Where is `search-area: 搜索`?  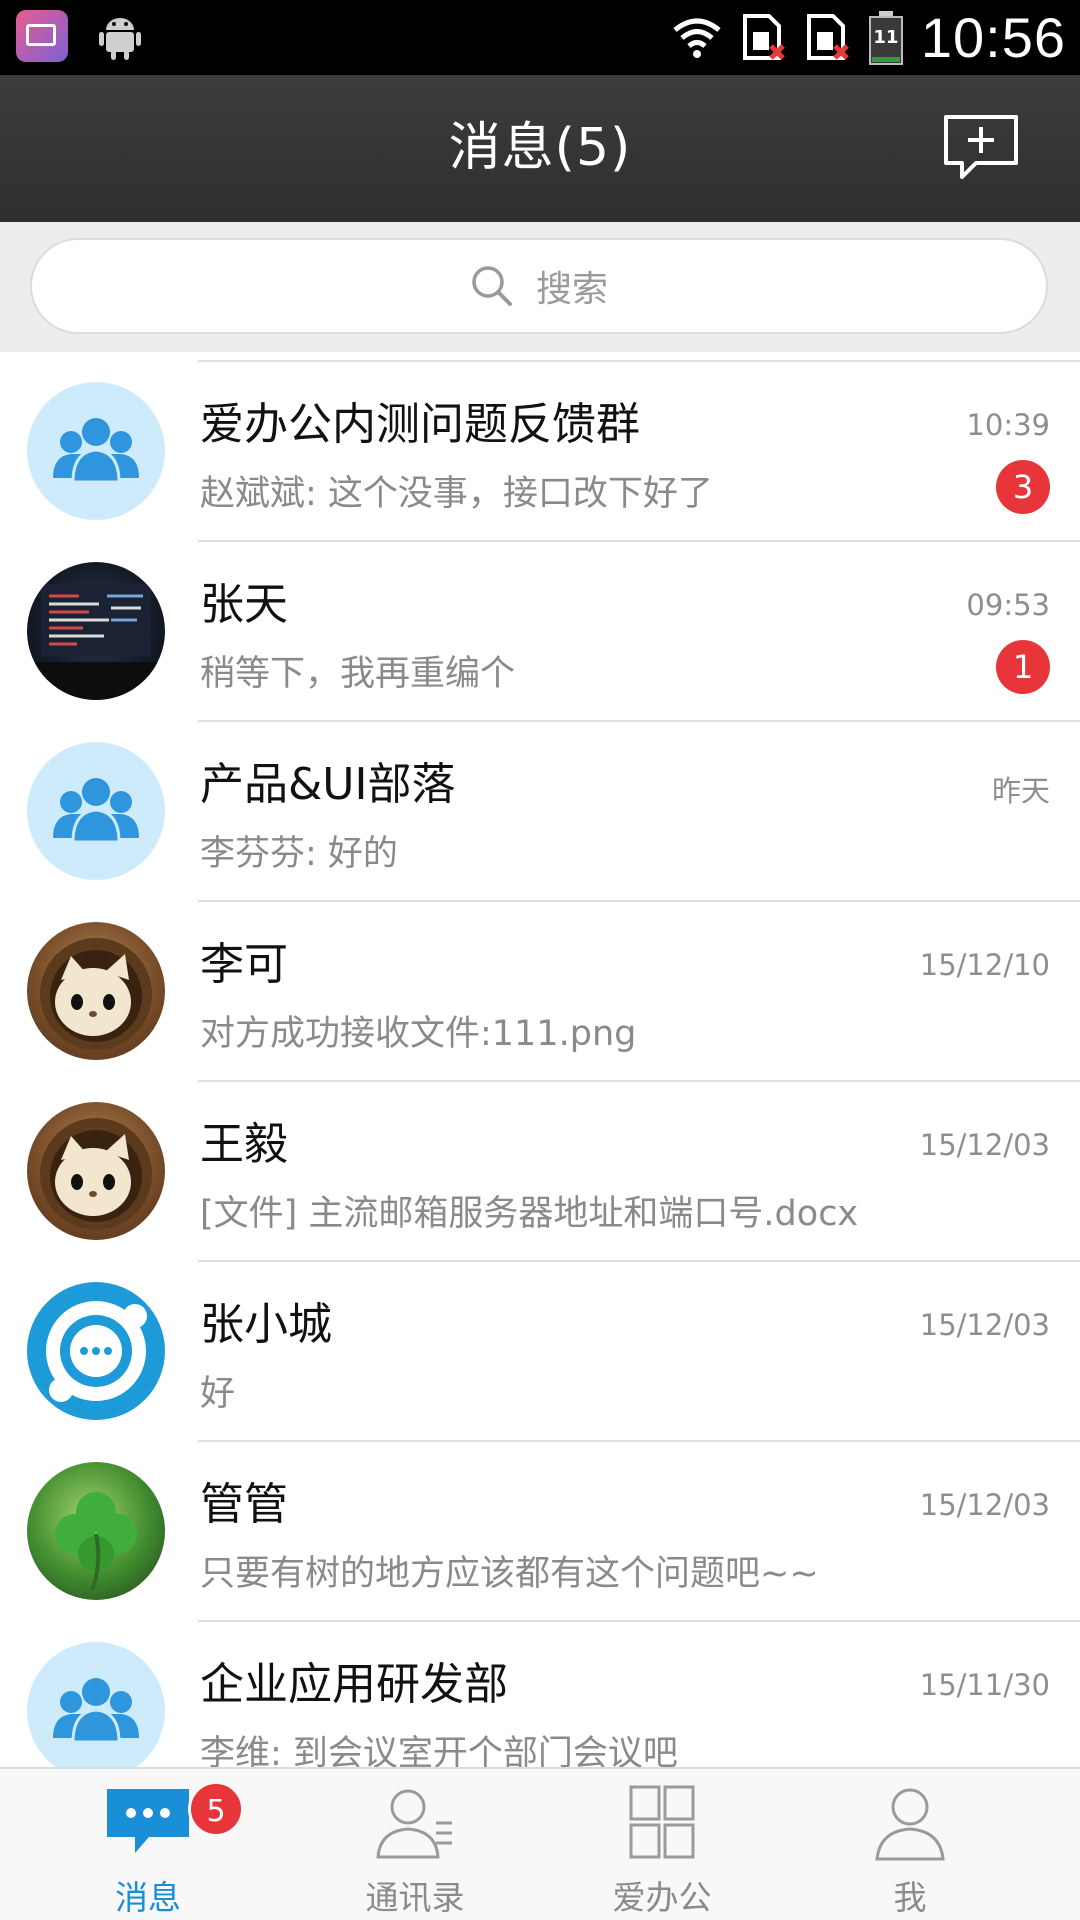
search-area: 搜索 is located at coordinates (540, 287).